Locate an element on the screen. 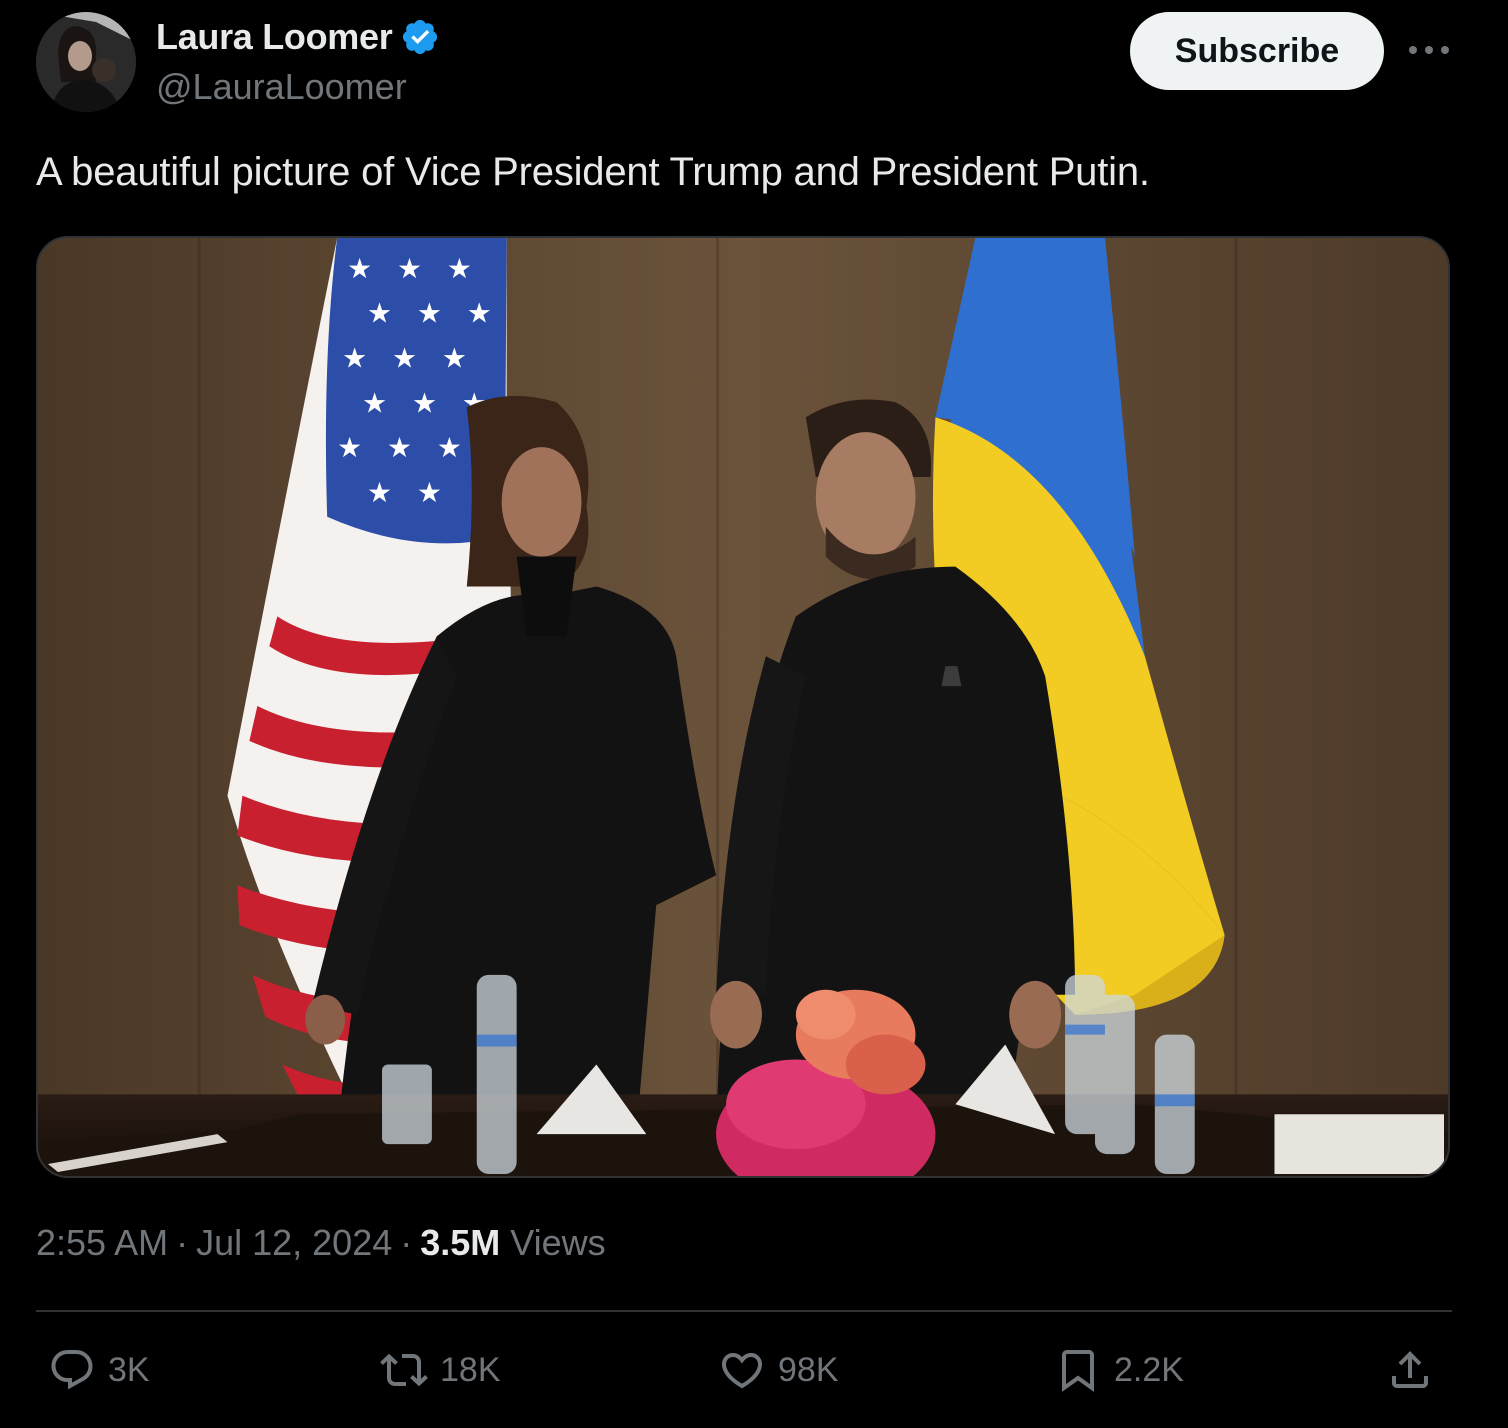 The height and width of the screenshot is (1428, 1508). repost-button: 18K is located at coordinates (440, 1370).